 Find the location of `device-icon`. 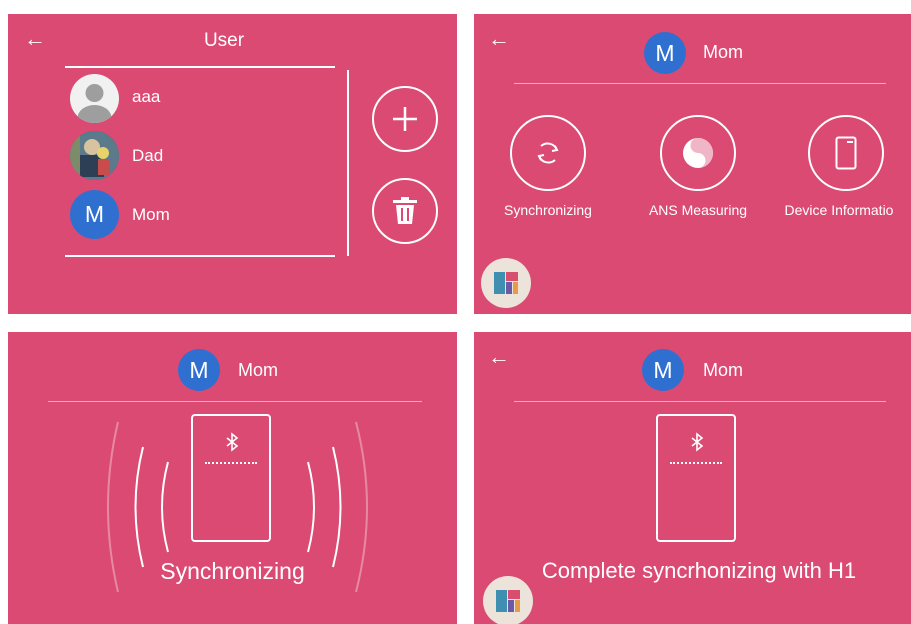

device-icon is located at coordinates (846, 153).